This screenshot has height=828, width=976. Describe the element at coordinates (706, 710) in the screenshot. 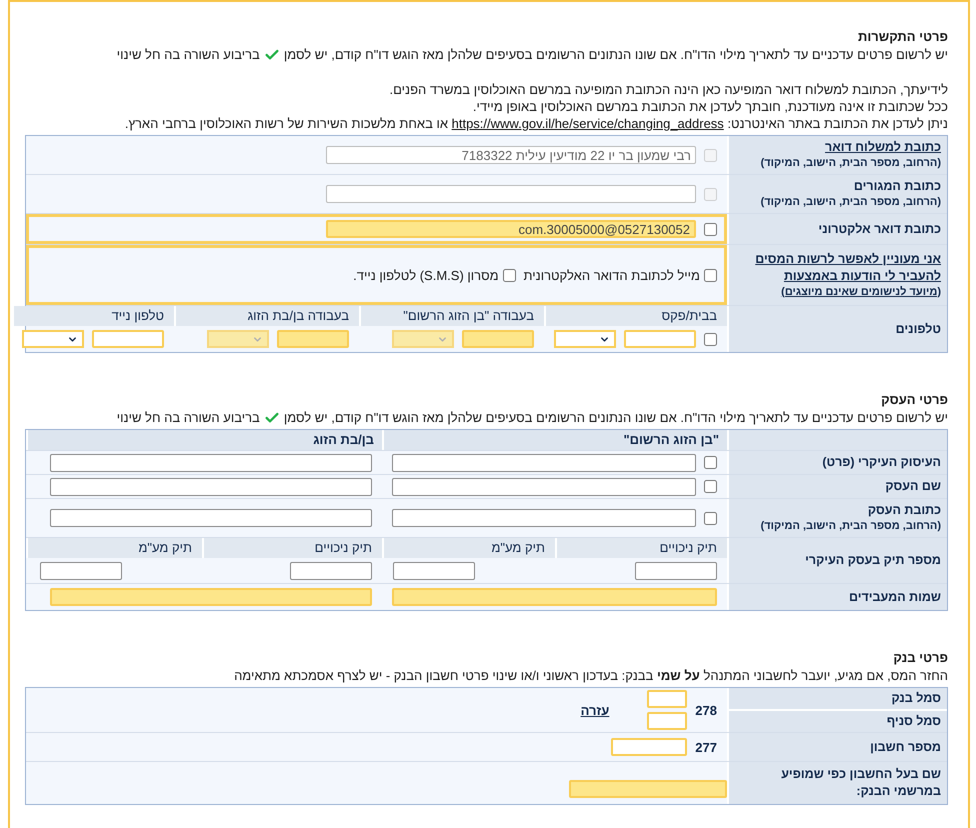

I see `code-text: 278` at that location.